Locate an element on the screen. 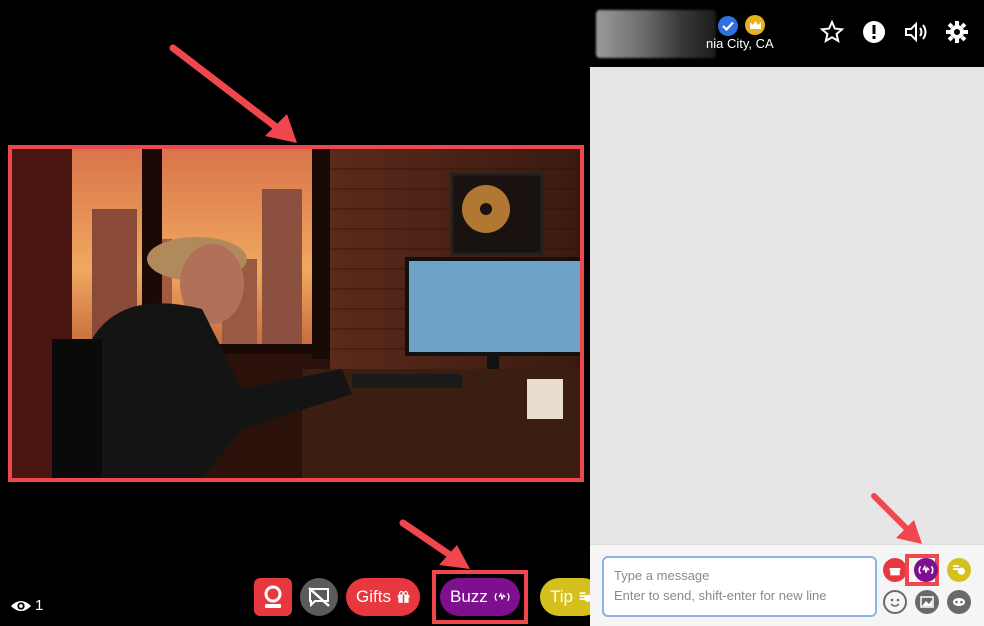 This screenshot has width=984, height=626. viewer-count-value: 1 is located at coordinates (39, 605).